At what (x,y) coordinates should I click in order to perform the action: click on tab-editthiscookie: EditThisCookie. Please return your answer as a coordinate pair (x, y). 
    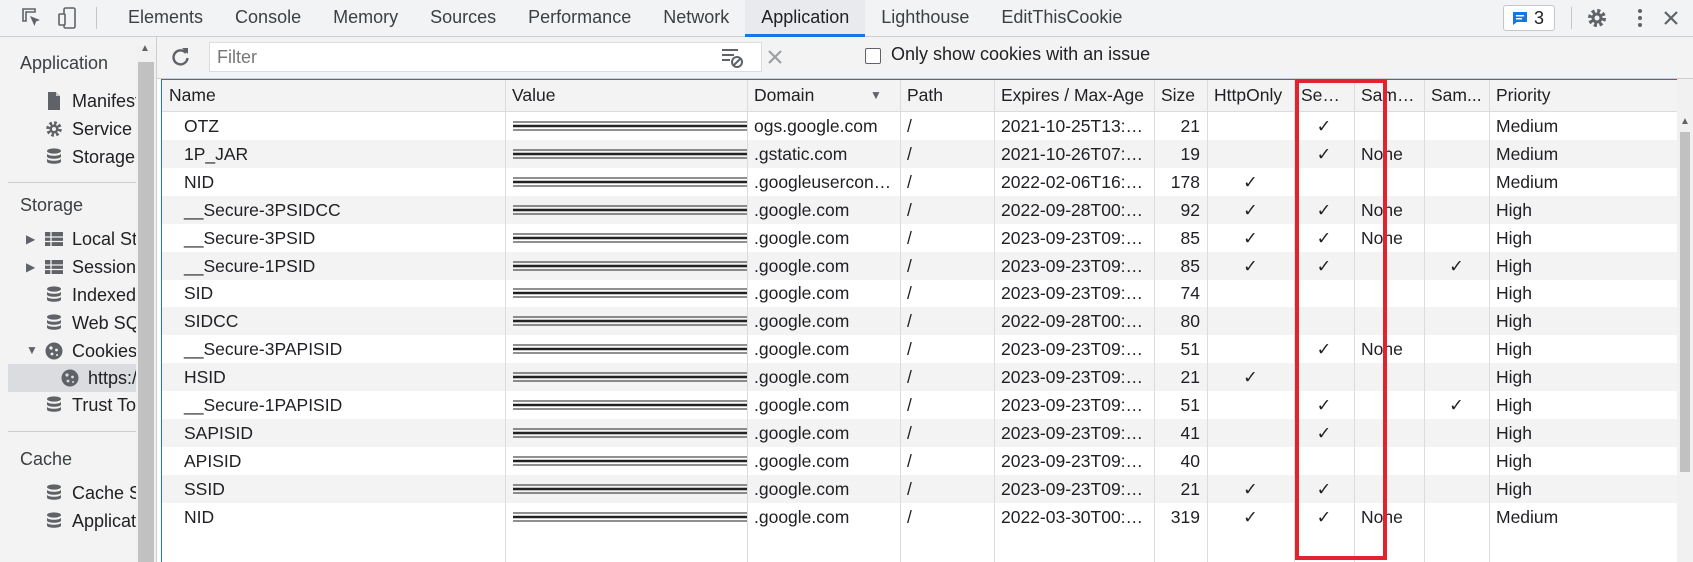
    Looking at the image, I should click on (1061, 18).